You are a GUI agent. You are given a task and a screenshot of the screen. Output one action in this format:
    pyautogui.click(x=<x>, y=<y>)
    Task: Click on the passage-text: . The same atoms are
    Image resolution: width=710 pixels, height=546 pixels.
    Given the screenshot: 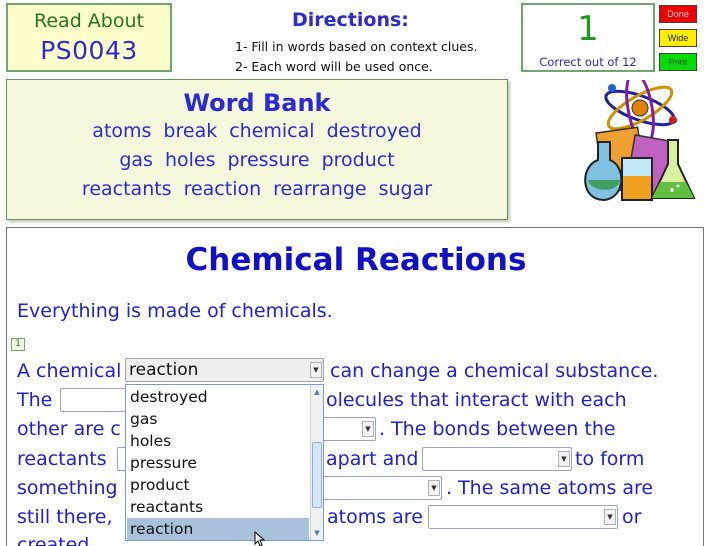 What is the action you would take?
    pyautogui.click(x=550, y=488)
    